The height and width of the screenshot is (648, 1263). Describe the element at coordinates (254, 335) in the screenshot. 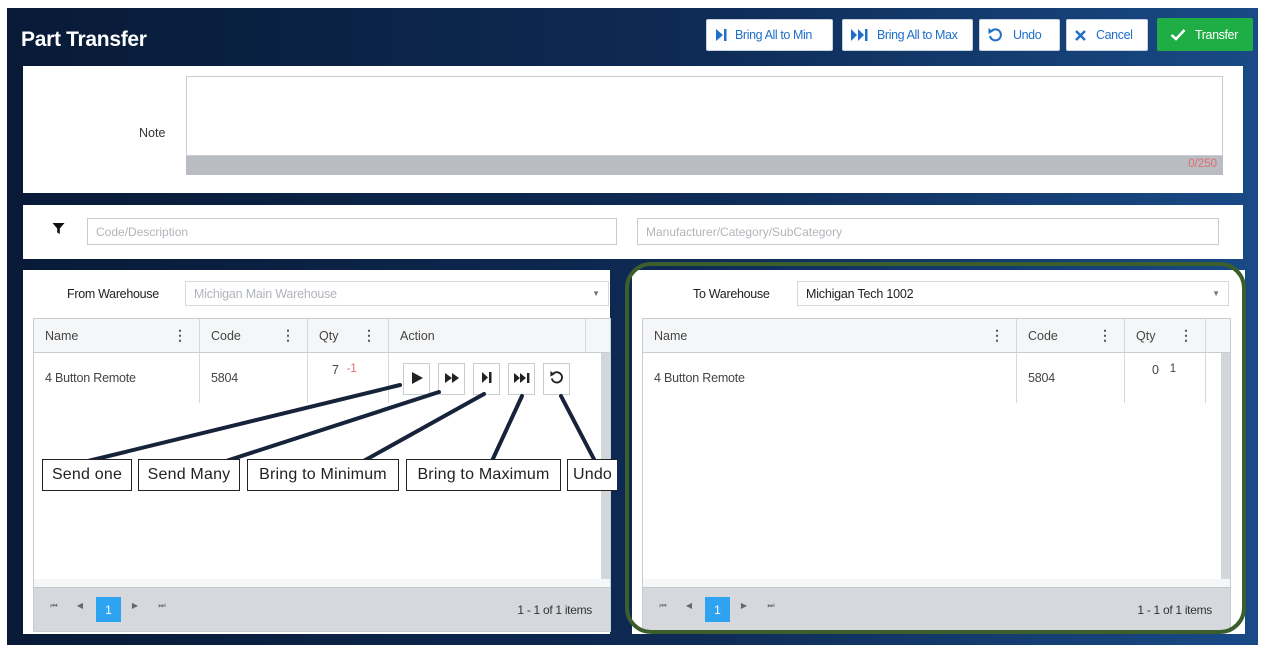

I see `from-col-code: Code ⋮` at that location.